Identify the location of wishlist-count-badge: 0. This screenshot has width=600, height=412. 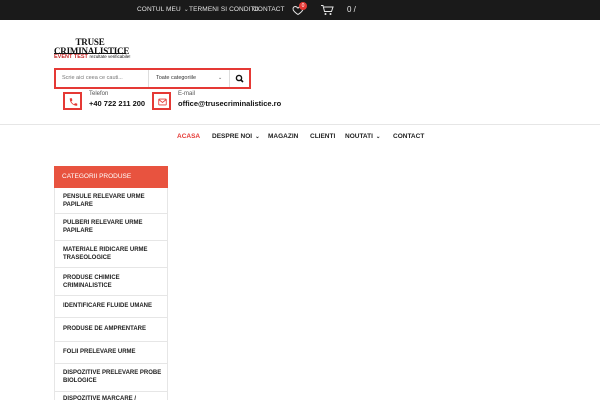
(303, 6).